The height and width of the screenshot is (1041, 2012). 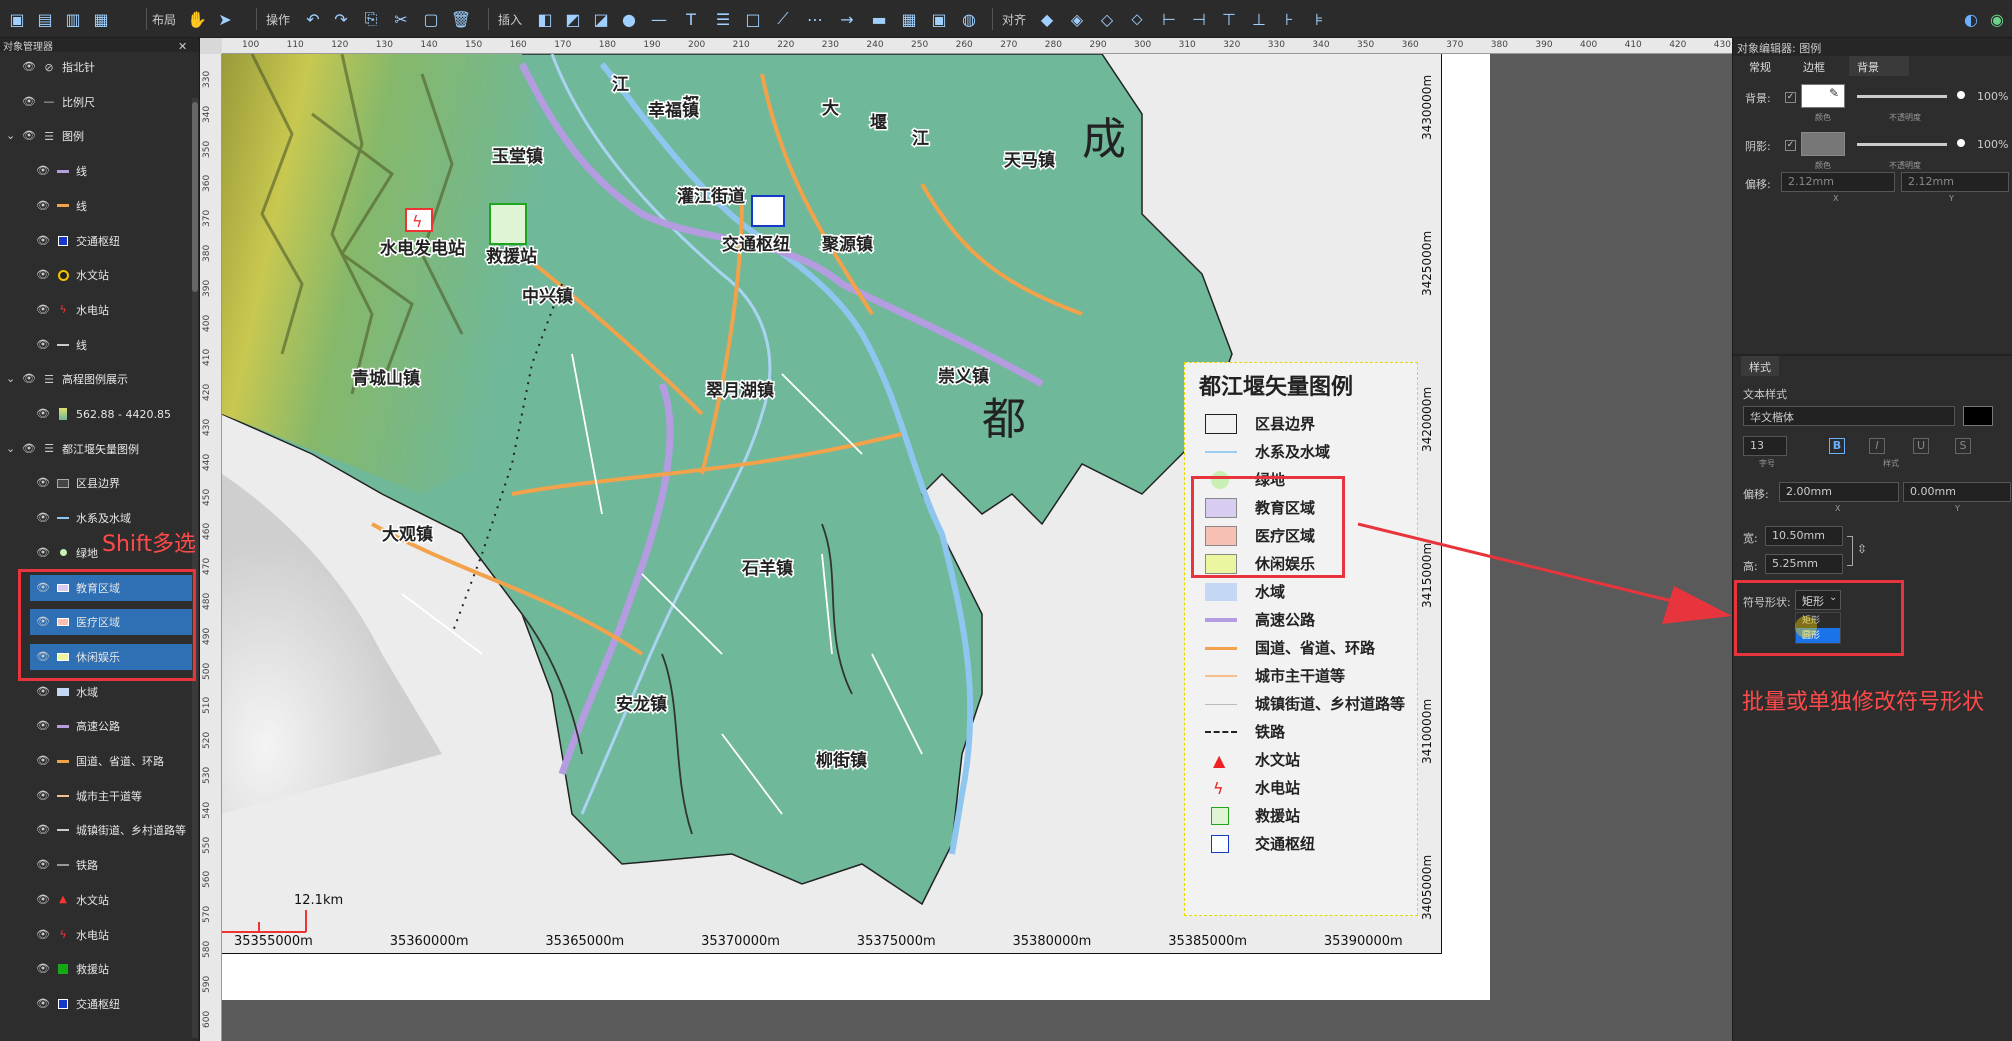 What do you see at coordinates (1877, 446) in the screenshot?
I see `italic-icon: I` at bounding box center [1877, 446].